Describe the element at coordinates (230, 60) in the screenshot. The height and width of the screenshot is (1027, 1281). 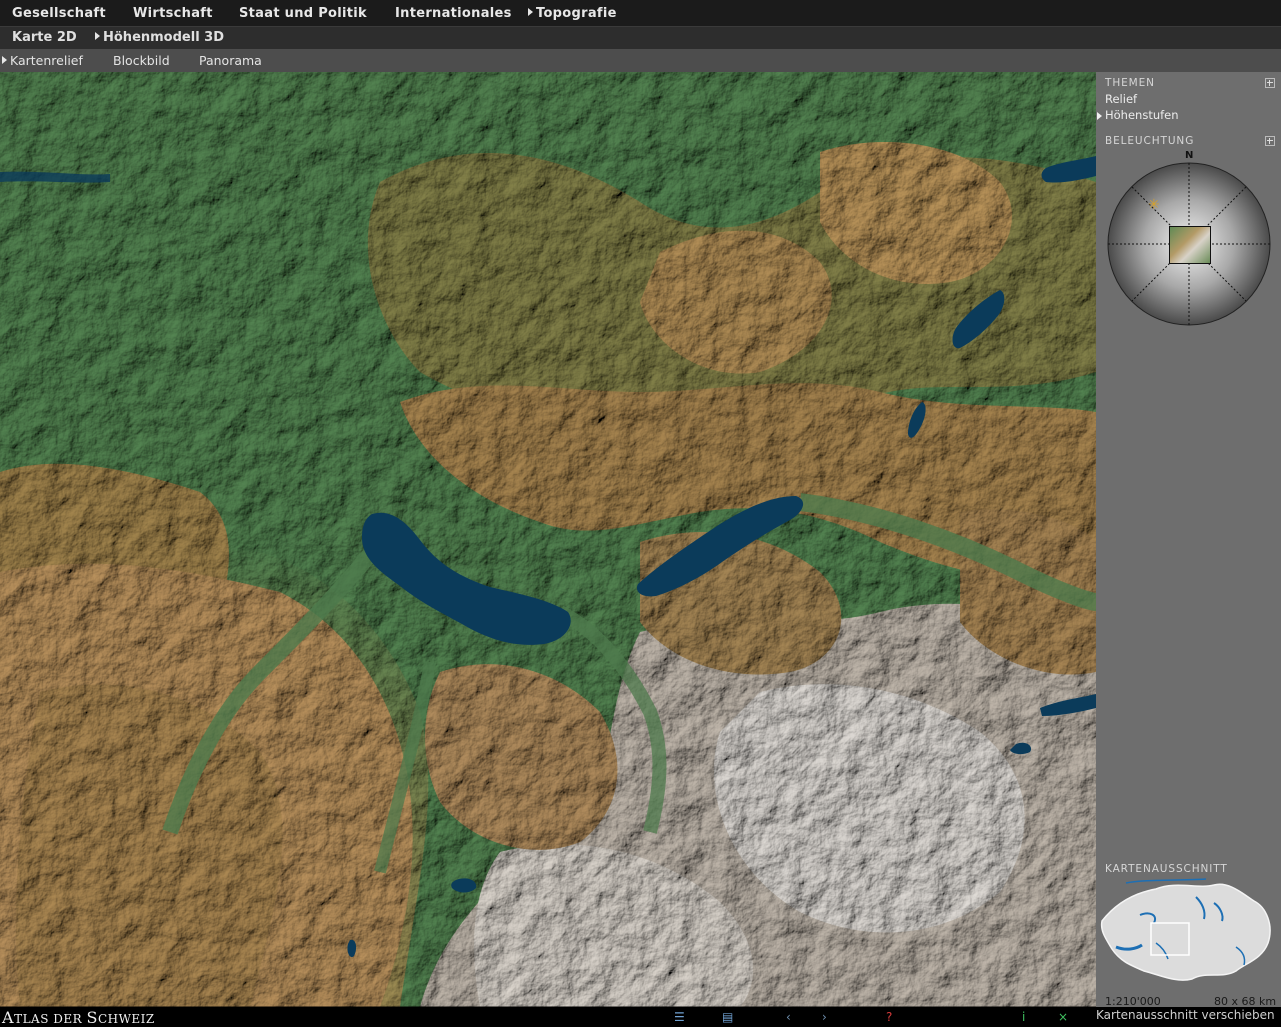
I see `view-panorama: Panorama` at that location.